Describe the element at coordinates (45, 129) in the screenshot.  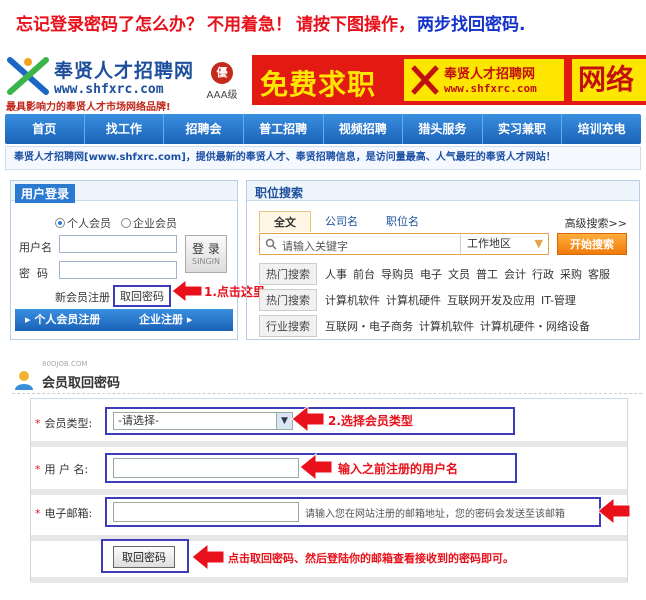
I see `nav-item-home: 首页` at that location.